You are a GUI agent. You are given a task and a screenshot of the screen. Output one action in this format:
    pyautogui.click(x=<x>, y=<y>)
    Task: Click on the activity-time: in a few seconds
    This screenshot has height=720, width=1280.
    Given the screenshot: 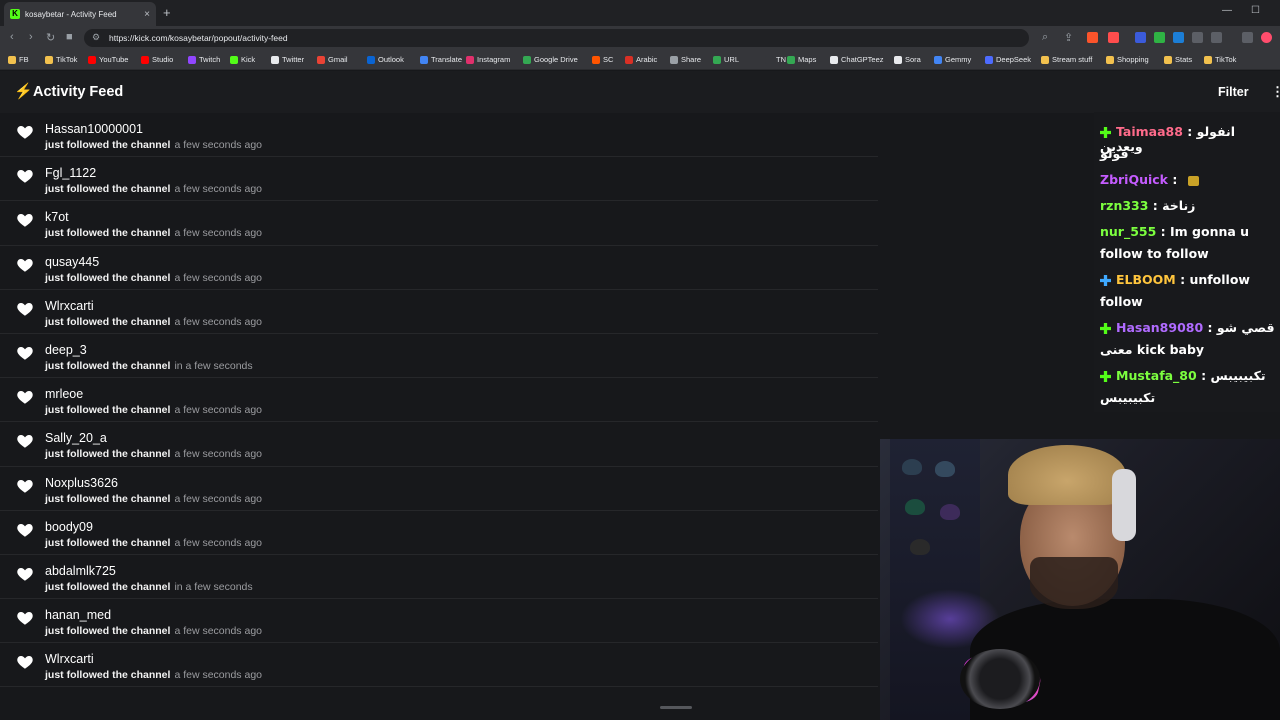 What is the action you would take?
    pyautogui.click(x=213, y=586)
    